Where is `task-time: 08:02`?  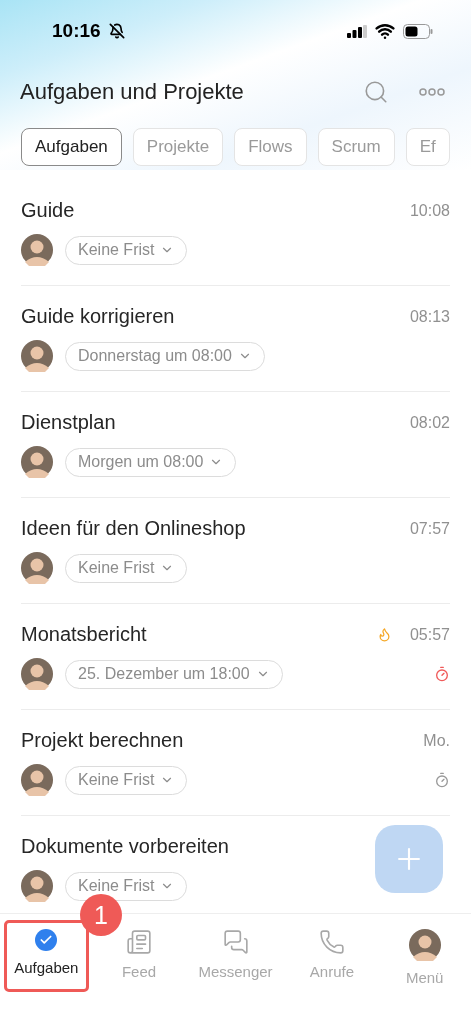 task-time: 08:02 is located at coordinates (429, 422).